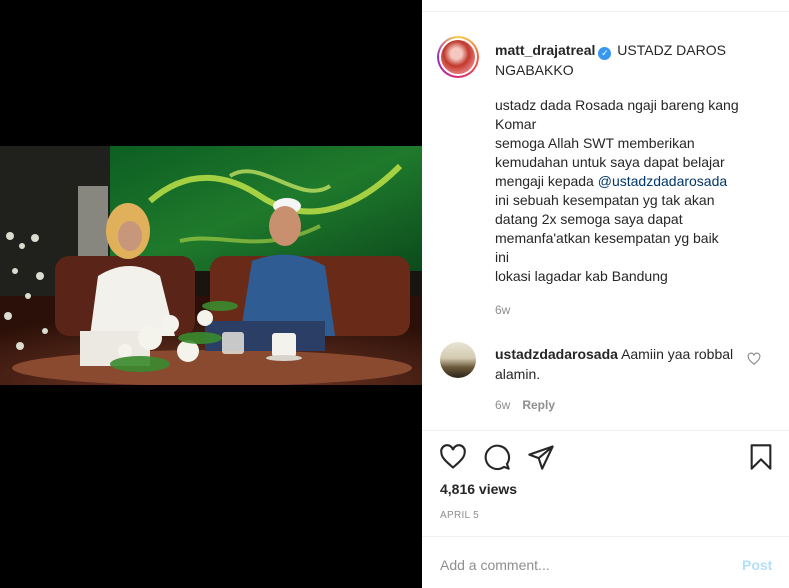 The width and height of the screenshot is (789, 588). I want to click on avatar-image, so click(458, 57).